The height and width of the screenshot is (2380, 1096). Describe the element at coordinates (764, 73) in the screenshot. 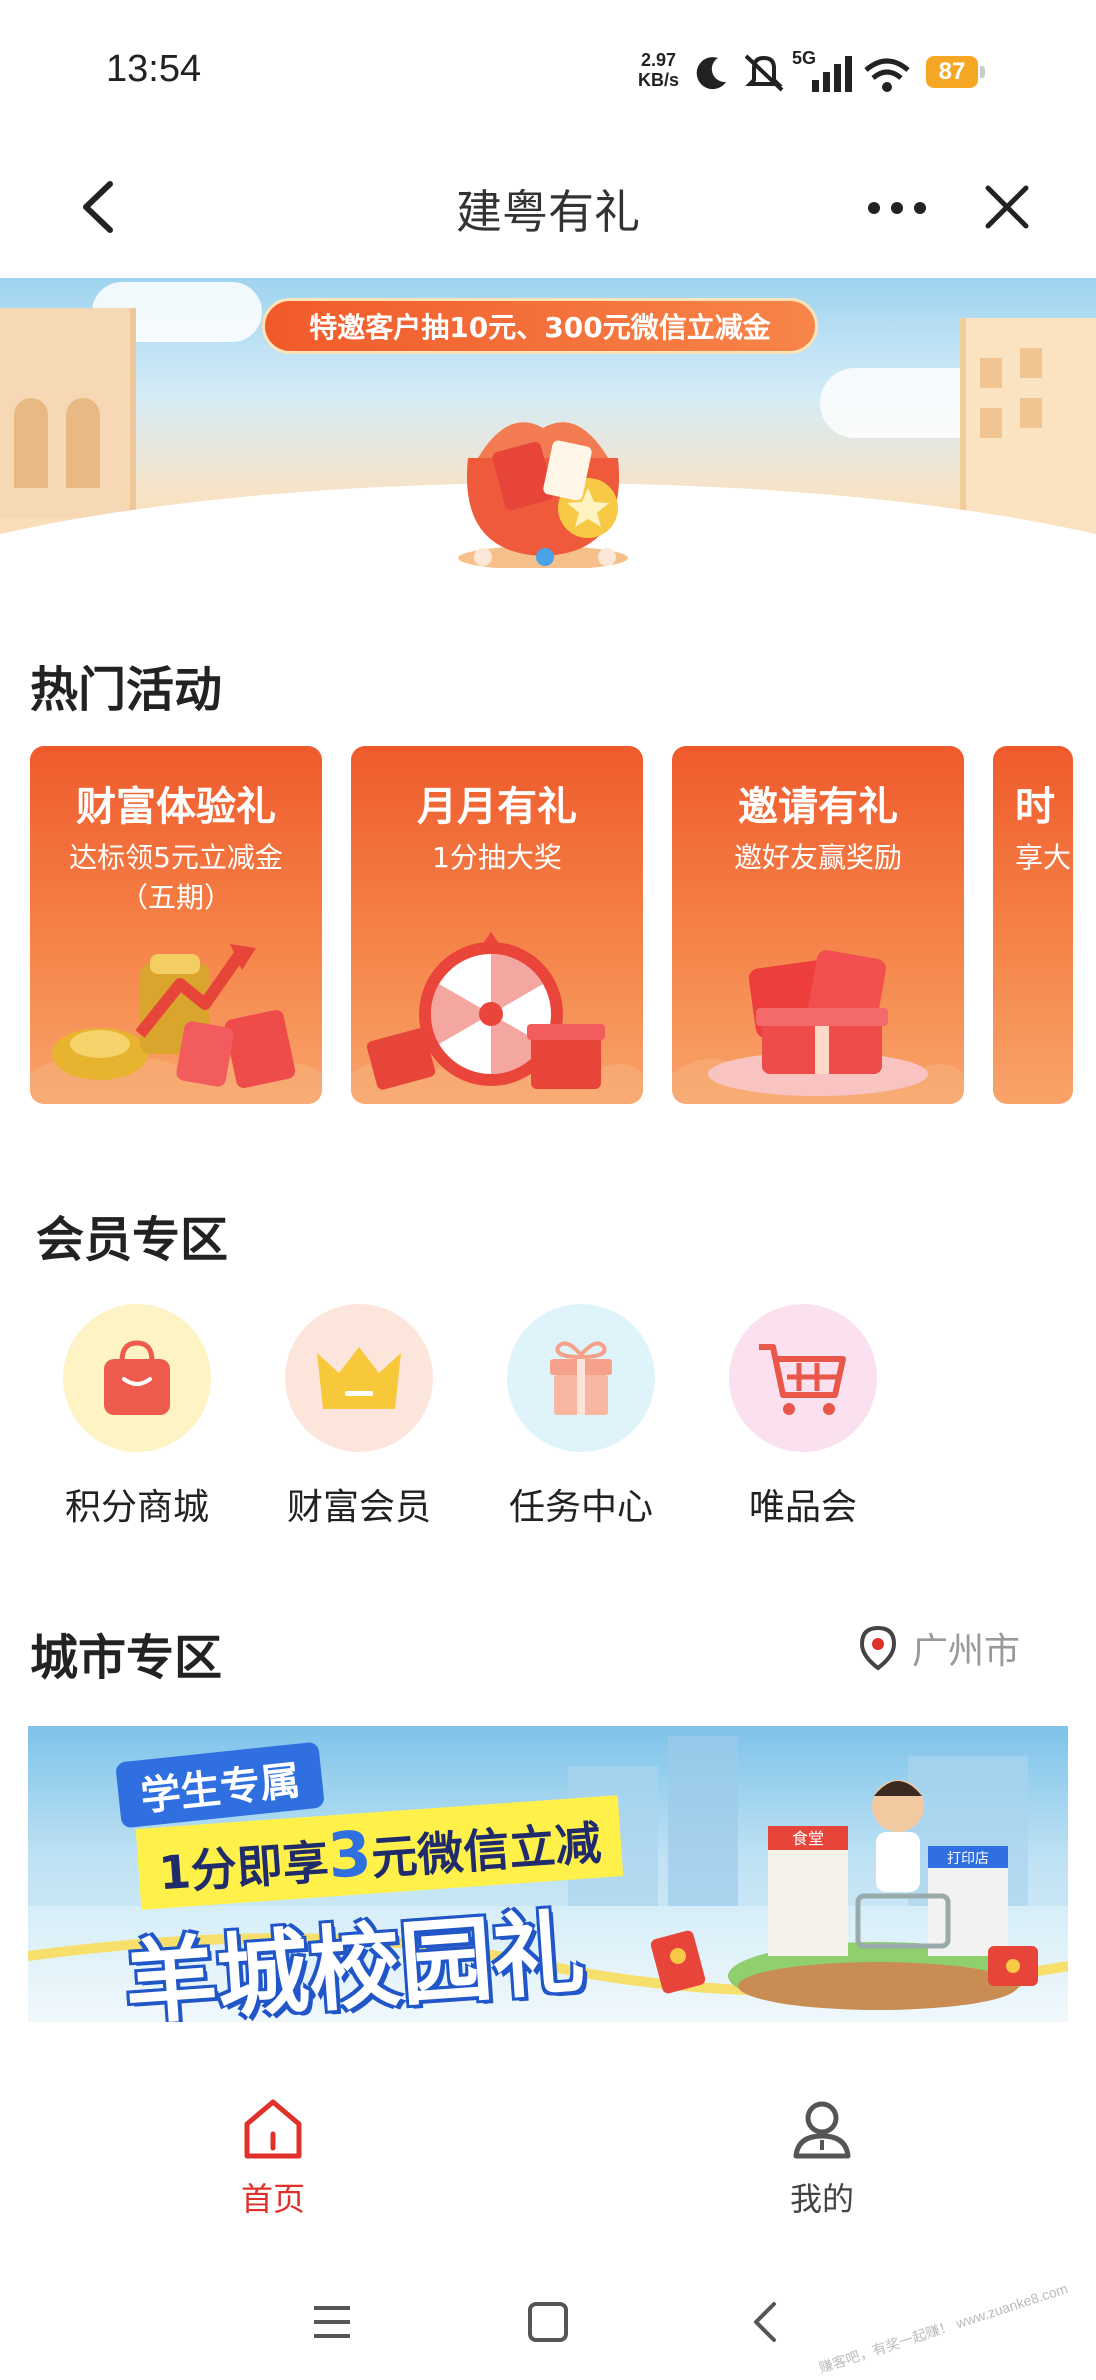

I see `mute-icon` at that location.